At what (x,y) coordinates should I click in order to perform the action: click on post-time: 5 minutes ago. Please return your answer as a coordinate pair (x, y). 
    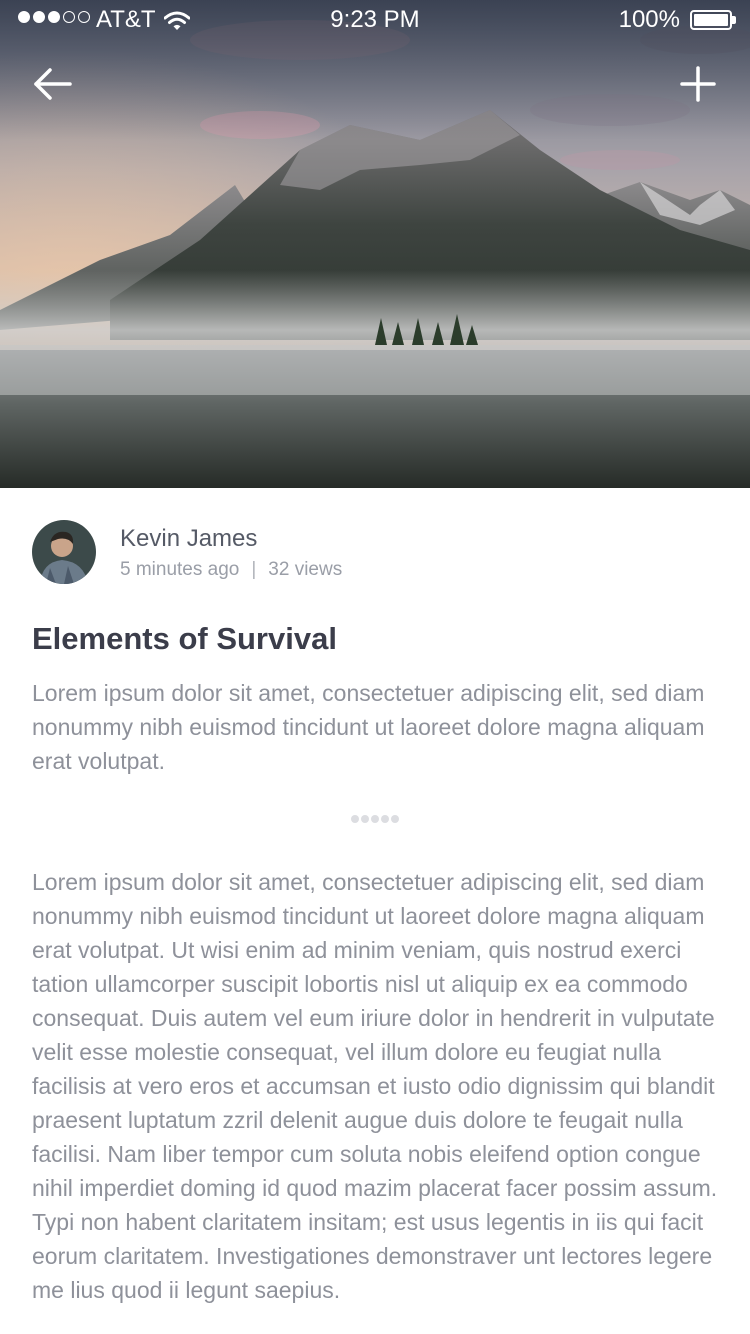
    Looking at the image, I should click on (180, 569).